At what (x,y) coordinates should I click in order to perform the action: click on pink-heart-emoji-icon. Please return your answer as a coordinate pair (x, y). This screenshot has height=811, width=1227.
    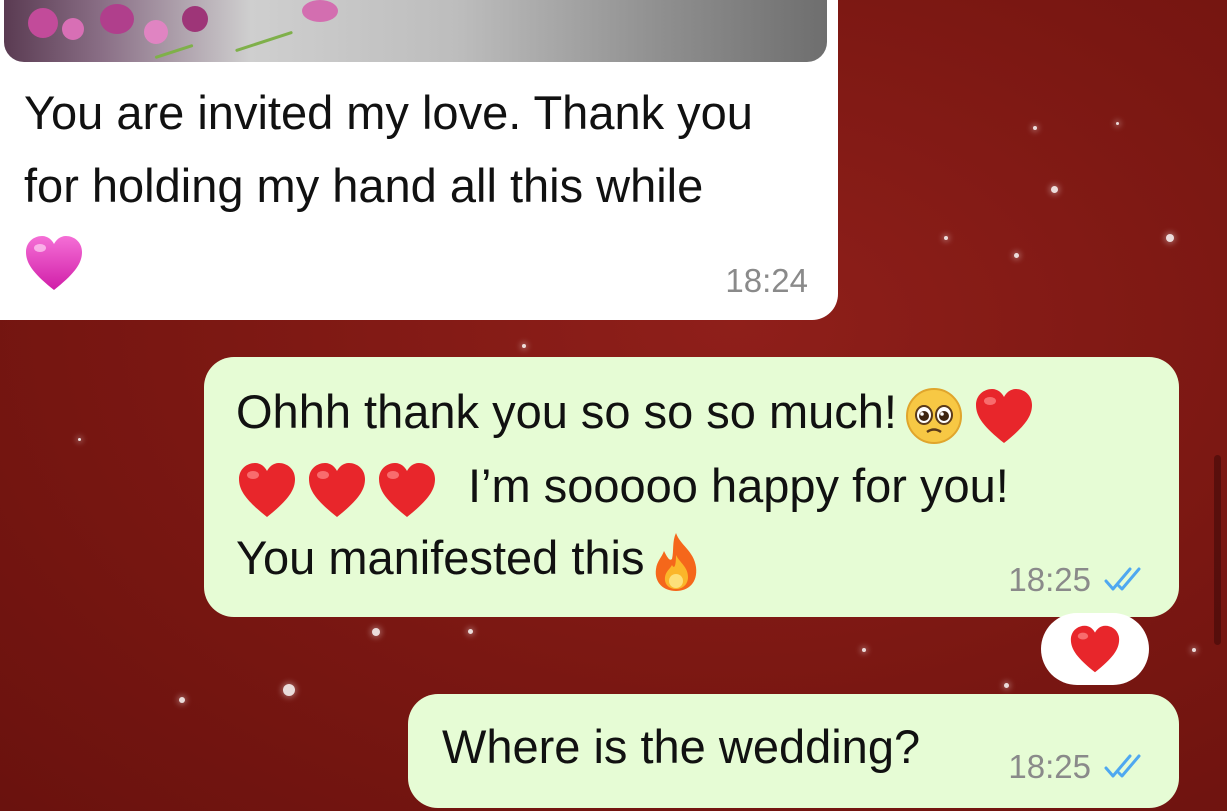
    Looking at the image, I should click on (54, 263).